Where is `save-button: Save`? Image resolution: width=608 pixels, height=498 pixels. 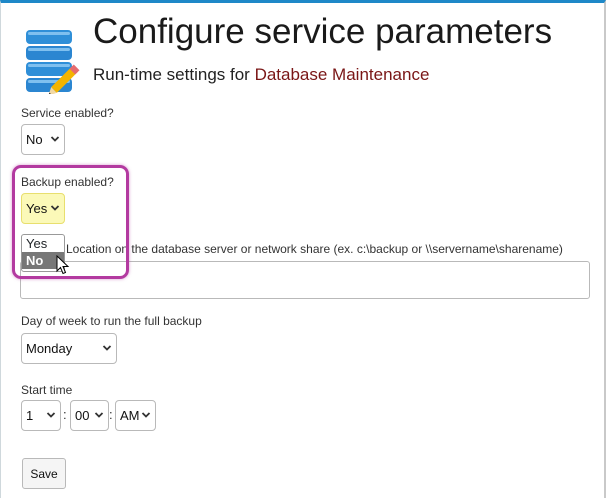 save-button: Save is located at coordinates (44, 473).